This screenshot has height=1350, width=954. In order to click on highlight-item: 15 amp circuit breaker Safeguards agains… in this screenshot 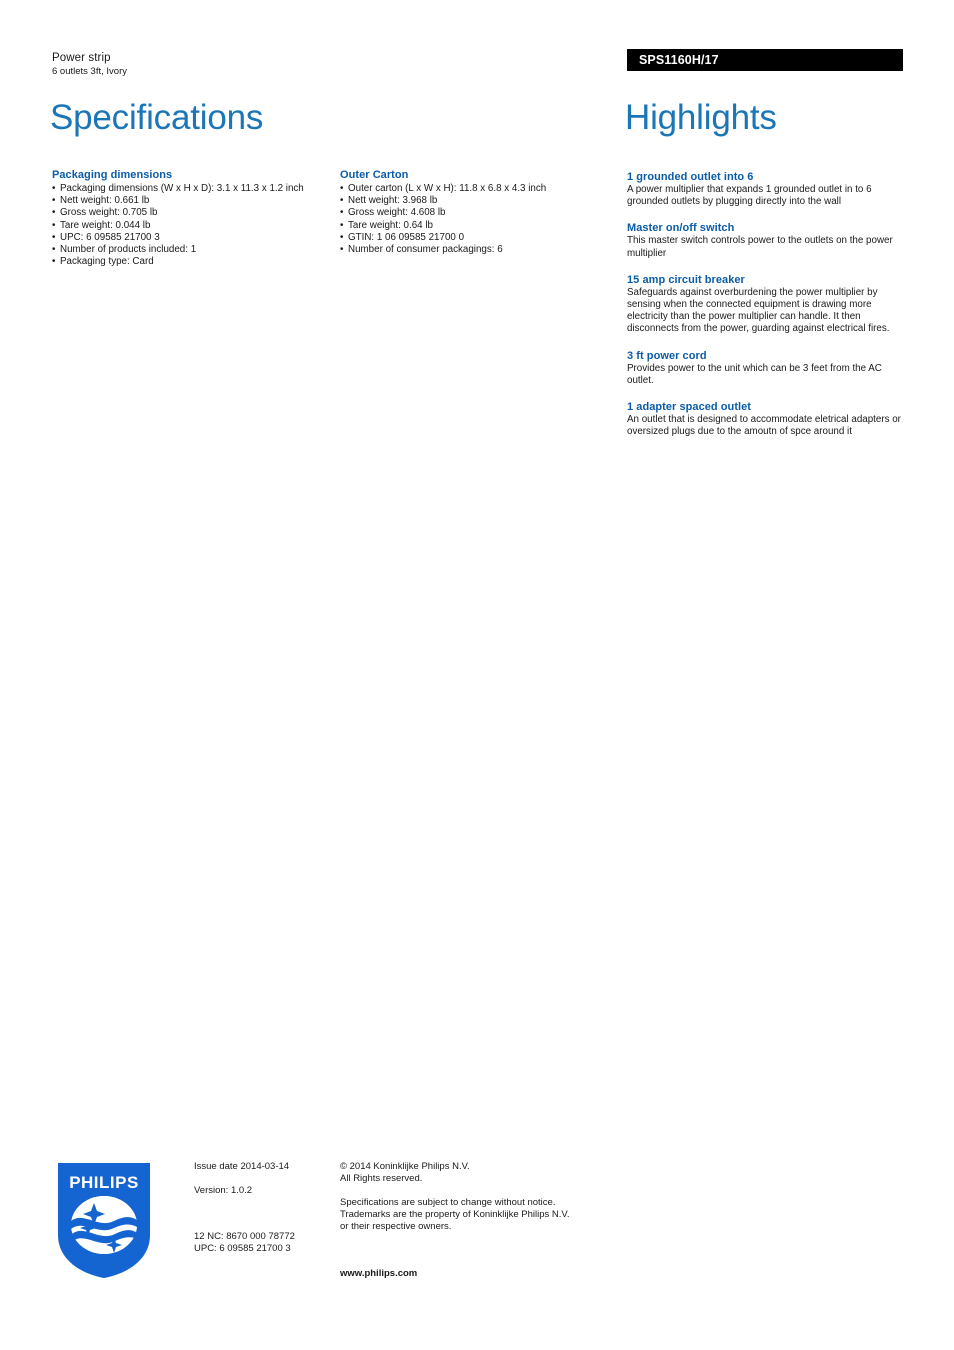, I will do `click(765, 304)`.